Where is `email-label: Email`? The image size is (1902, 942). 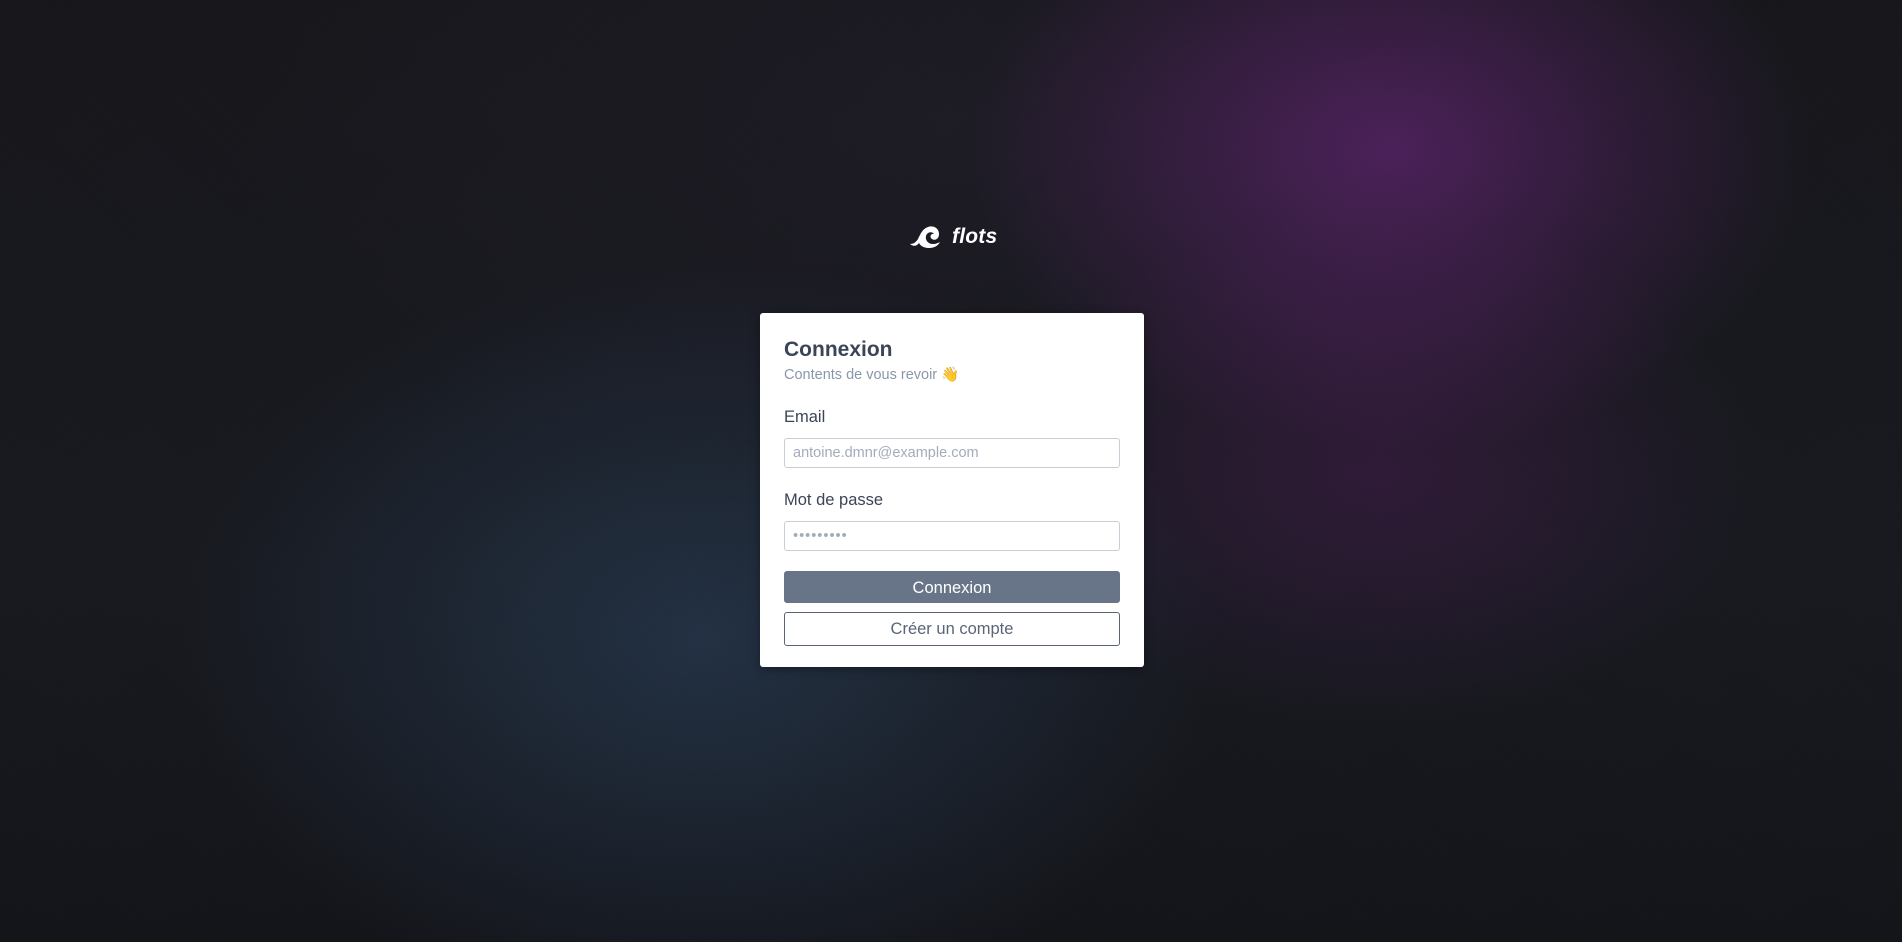
email-label: Email is located at coordinates (805, 417).